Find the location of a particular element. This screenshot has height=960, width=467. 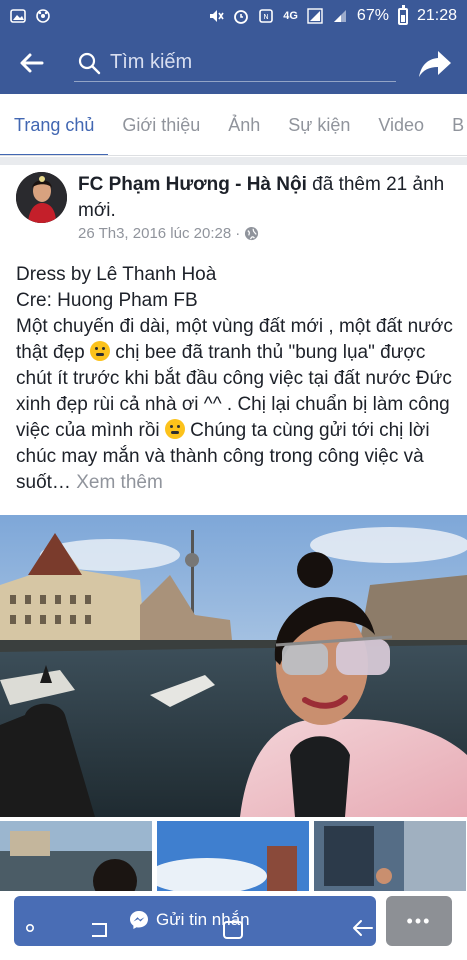

see-more-link: Xem thêm is located at coordinates (119, 482).